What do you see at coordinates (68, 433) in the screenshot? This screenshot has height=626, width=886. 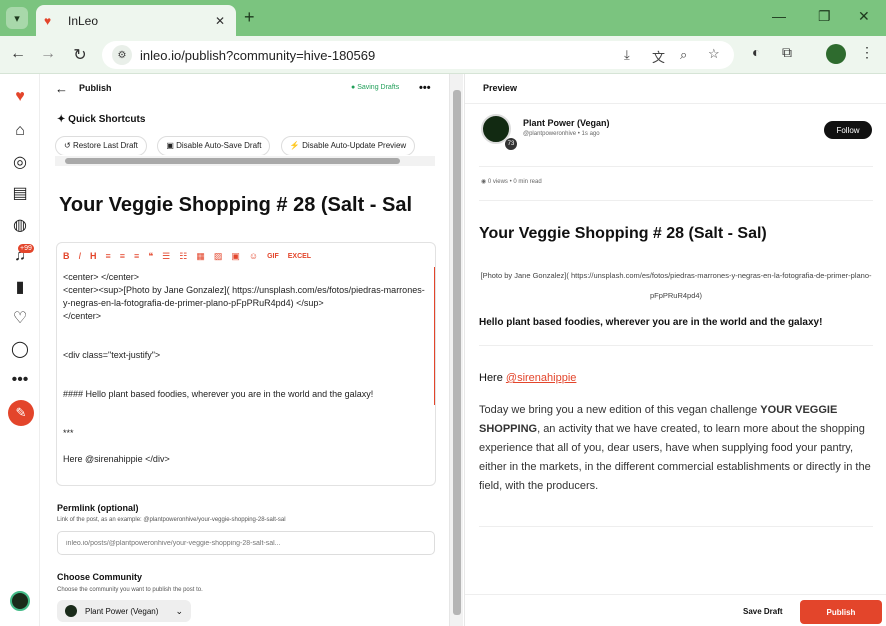 I see `markdown-line: ***` at bounding box center [68, 433].